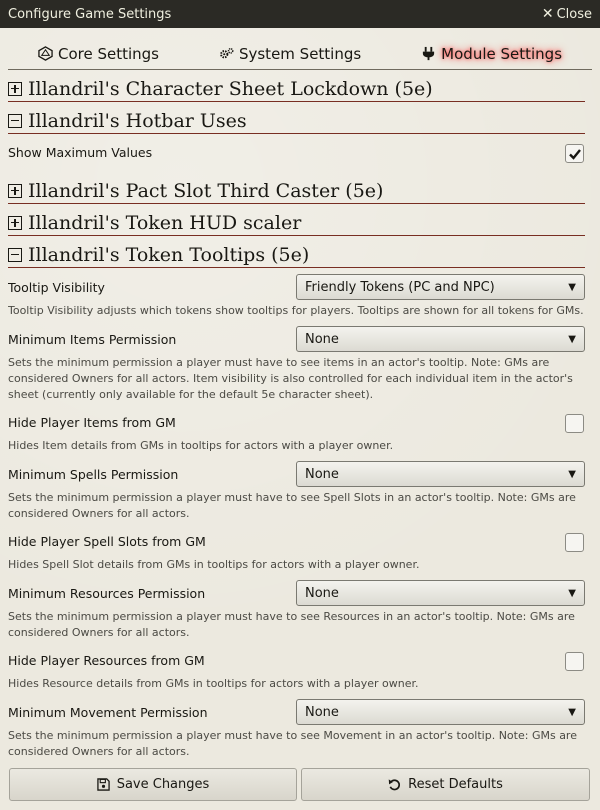  Describe the element at coordinates (165, 222) in the screenshot. I see `module-title: Illandril's Token HUD scaler` at that location.